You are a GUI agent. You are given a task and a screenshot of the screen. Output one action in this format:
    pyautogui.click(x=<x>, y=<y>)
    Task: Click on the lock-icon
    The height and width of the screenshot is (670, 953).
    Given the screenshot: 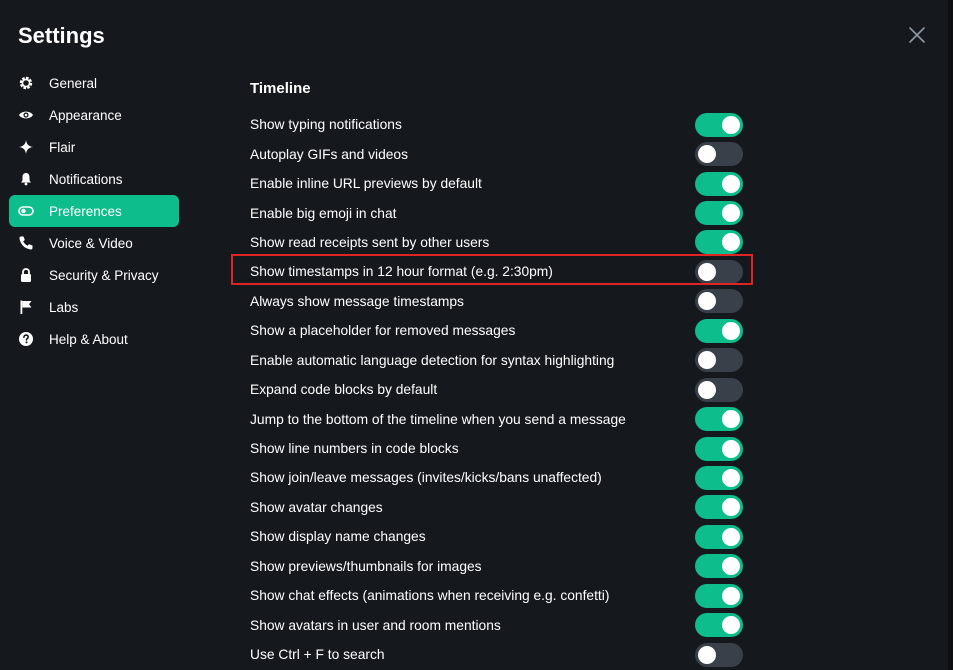 What is the action you would take?
    pyautogui.click(x=26, y=275)
    